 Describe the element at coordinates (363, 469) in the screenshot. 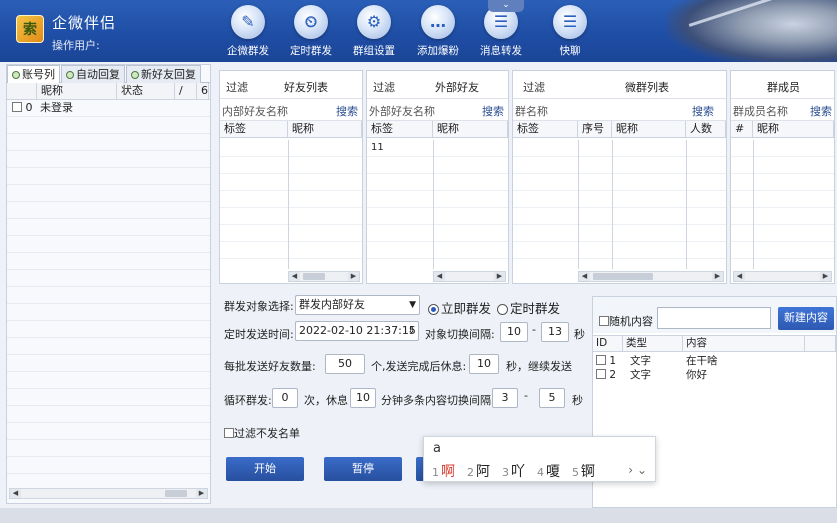

I see `pause-button: 暂停` at that location.